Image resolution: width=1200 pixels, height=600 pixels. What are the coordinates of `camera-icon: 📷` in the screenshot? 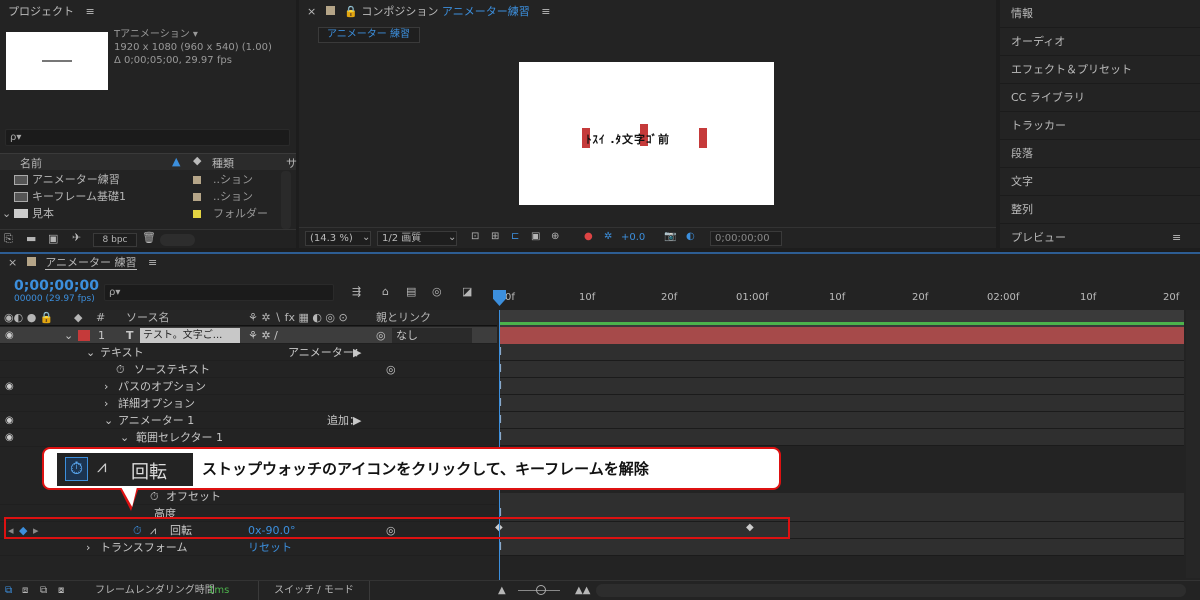 It's located at (670, 236).